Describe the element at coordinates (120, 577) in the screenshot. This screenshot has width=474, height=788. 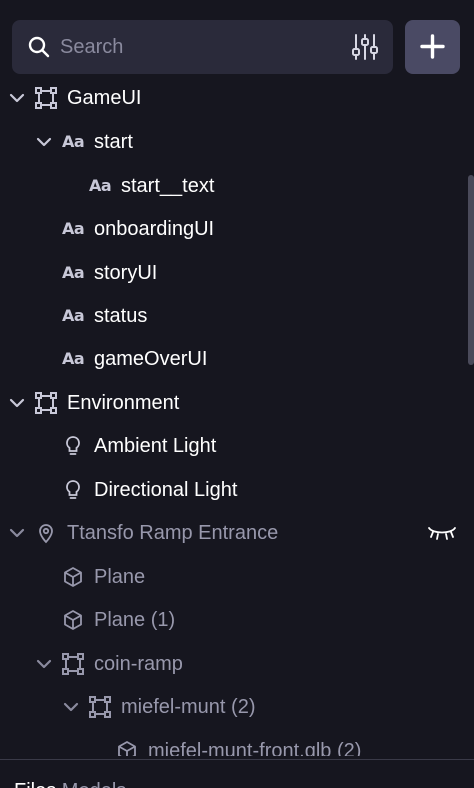
I see `tree-item-label: Plane` at that location.